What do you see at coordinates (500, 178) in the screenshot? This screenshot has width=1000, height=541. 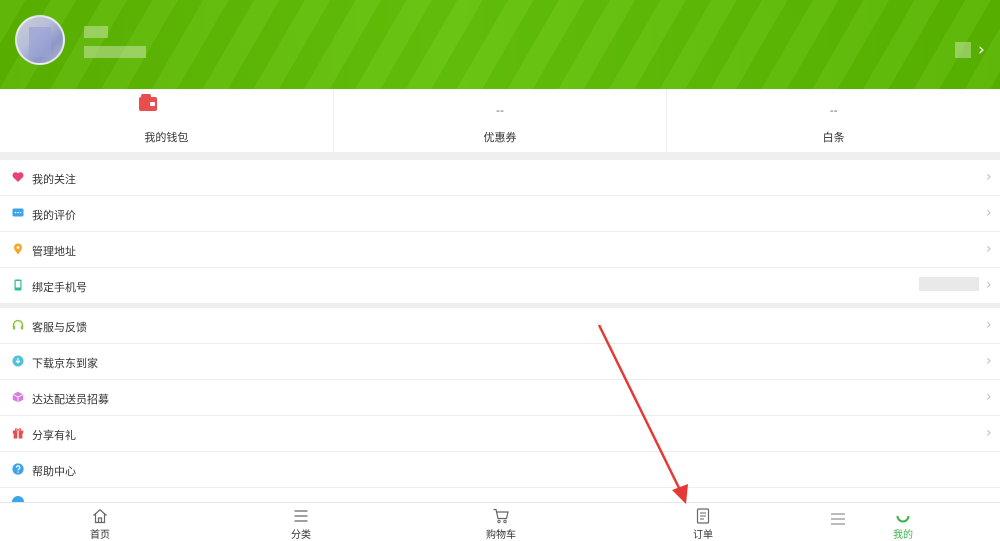 I see `menu-item-following: 我的关注 ›` at bounding box center [500, 178].